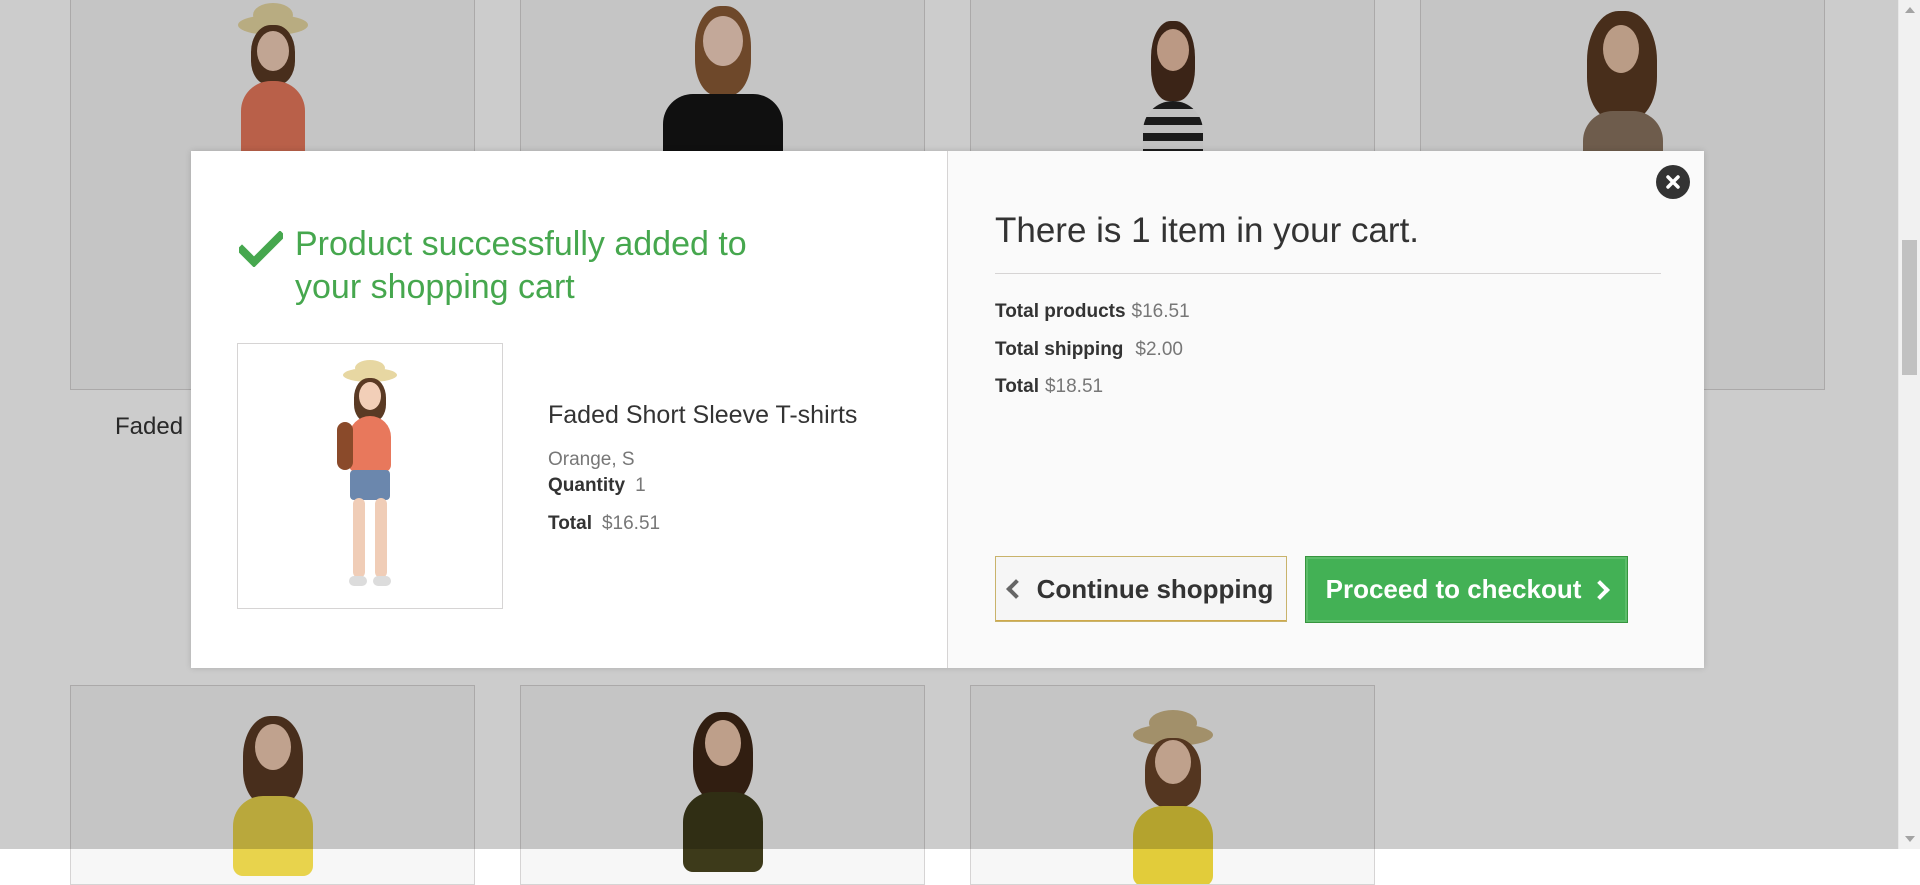 The image size is (1920, 885). What do you see at coordinates (1600, 589) in the screenshot?
I see `chevron-right-icon` at bounding box center [1600, 589].